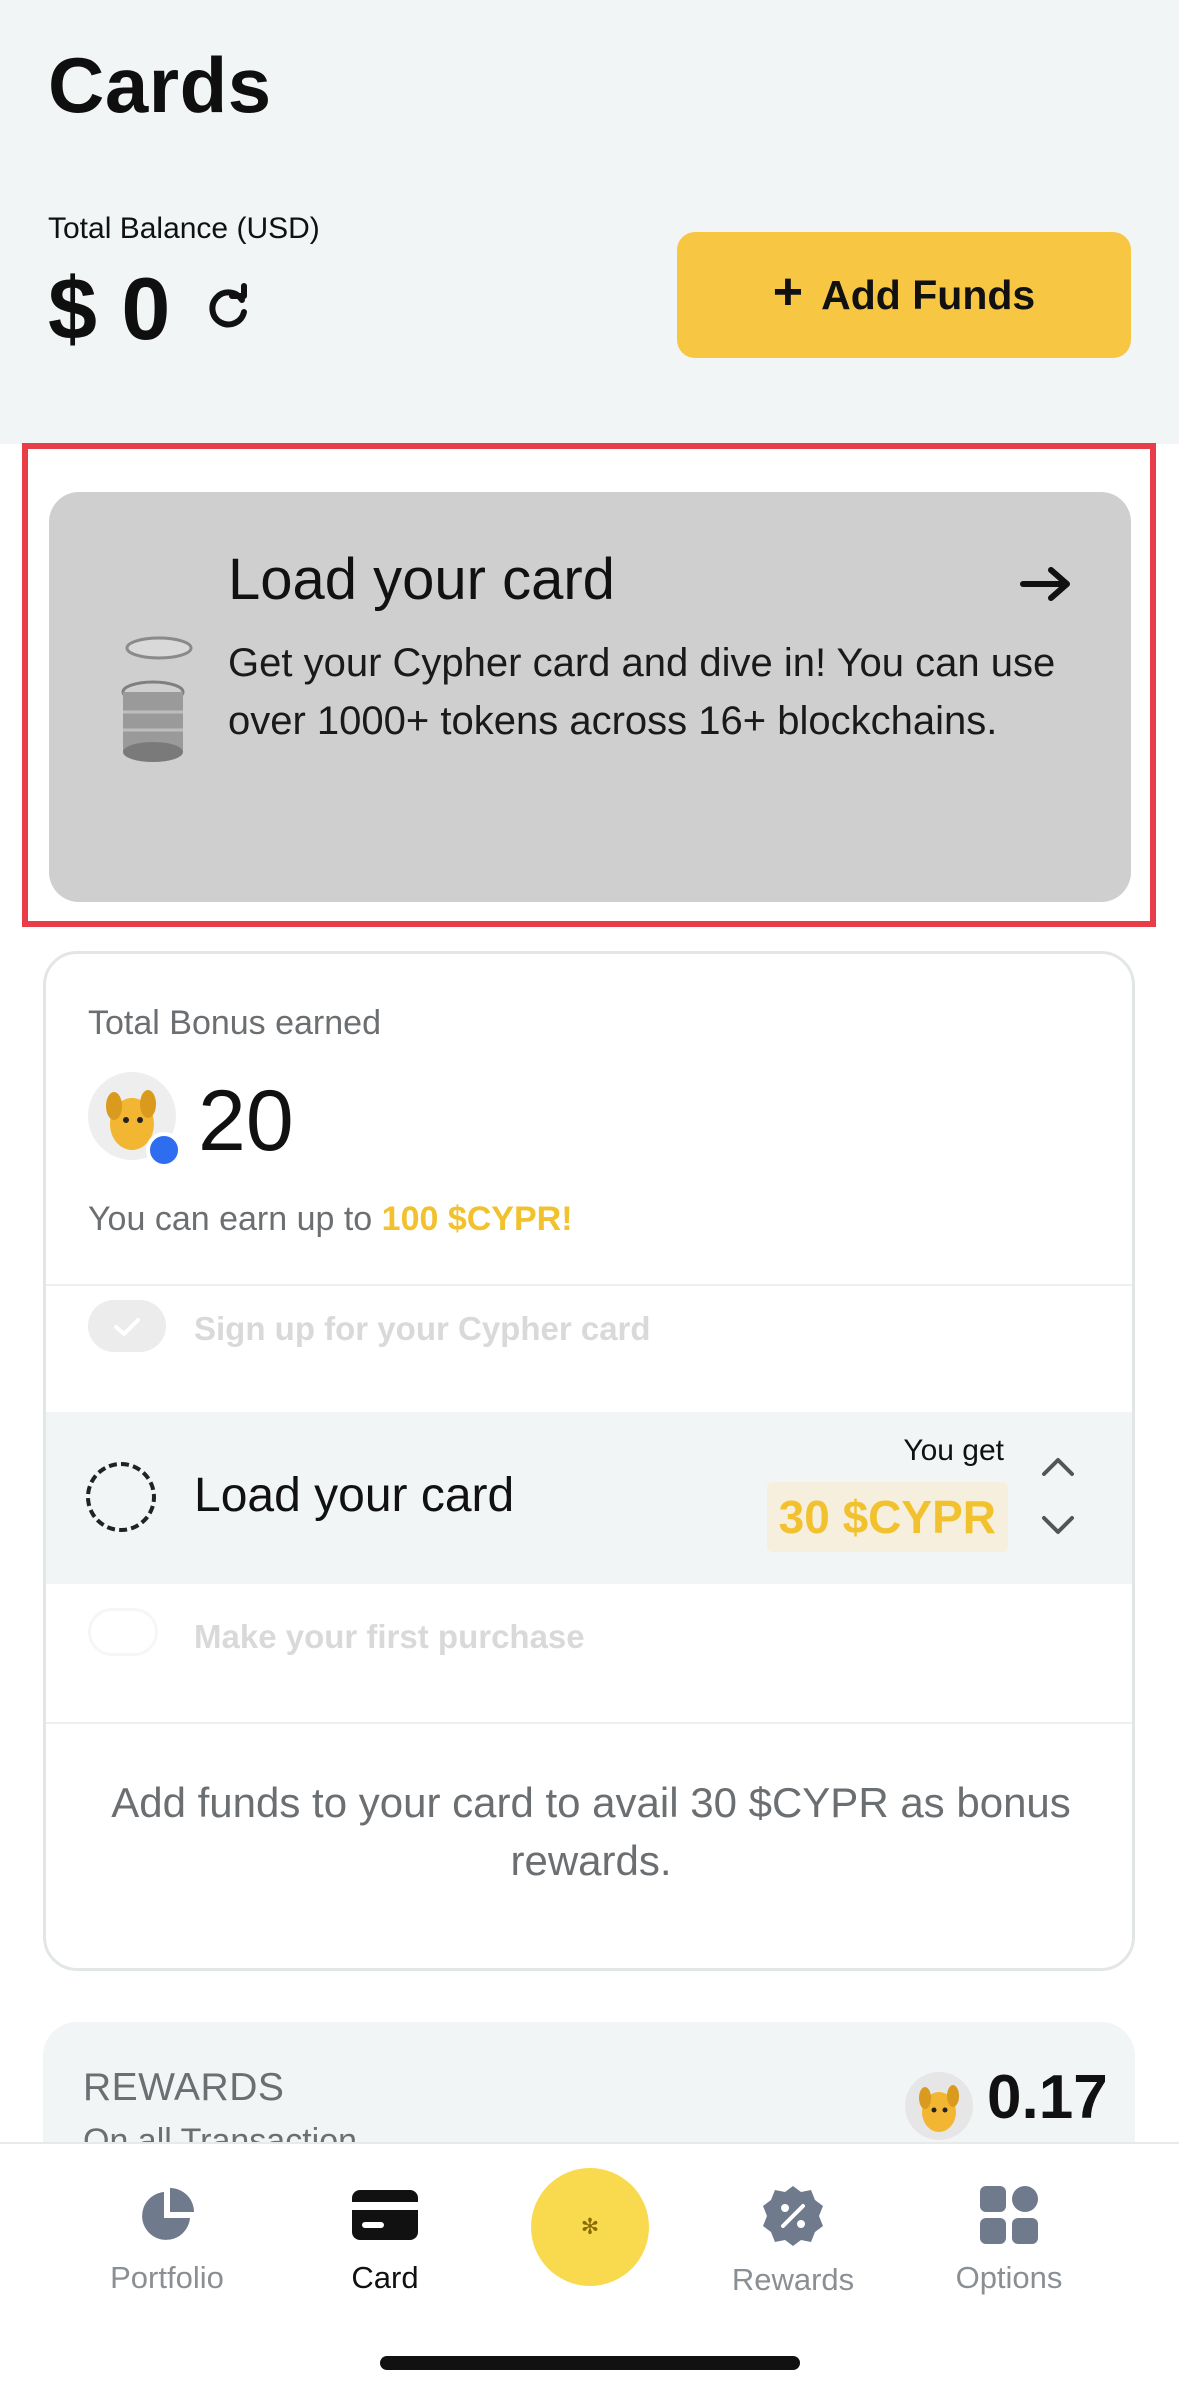 This screenshot has height=2398, width=1179. What do you see at coordinates (168, 2214) in the screenshot?
I see `pie-chart-icon` at bounding box center [168, 2214].